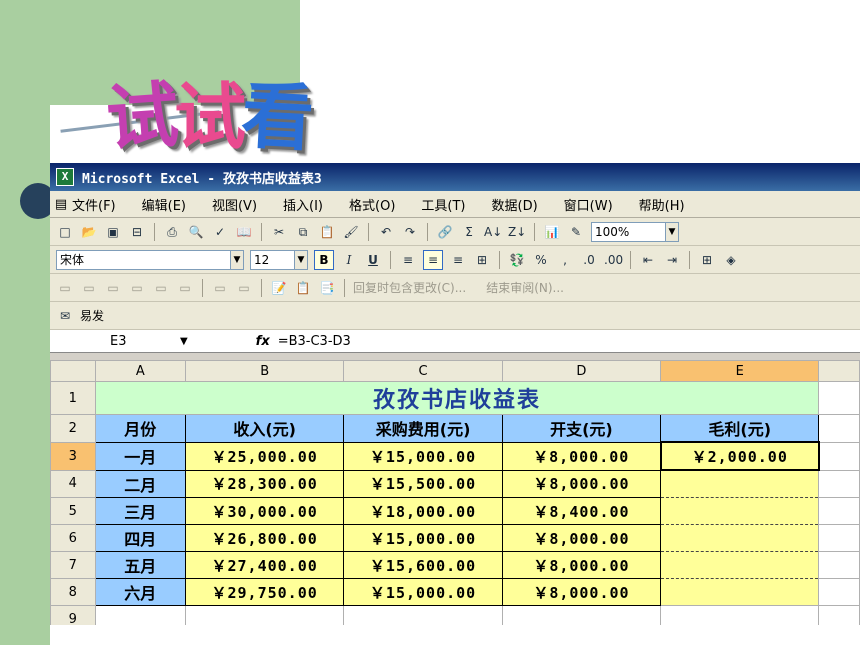  I want to click on cut-icon: ✂, so click(279, 232).